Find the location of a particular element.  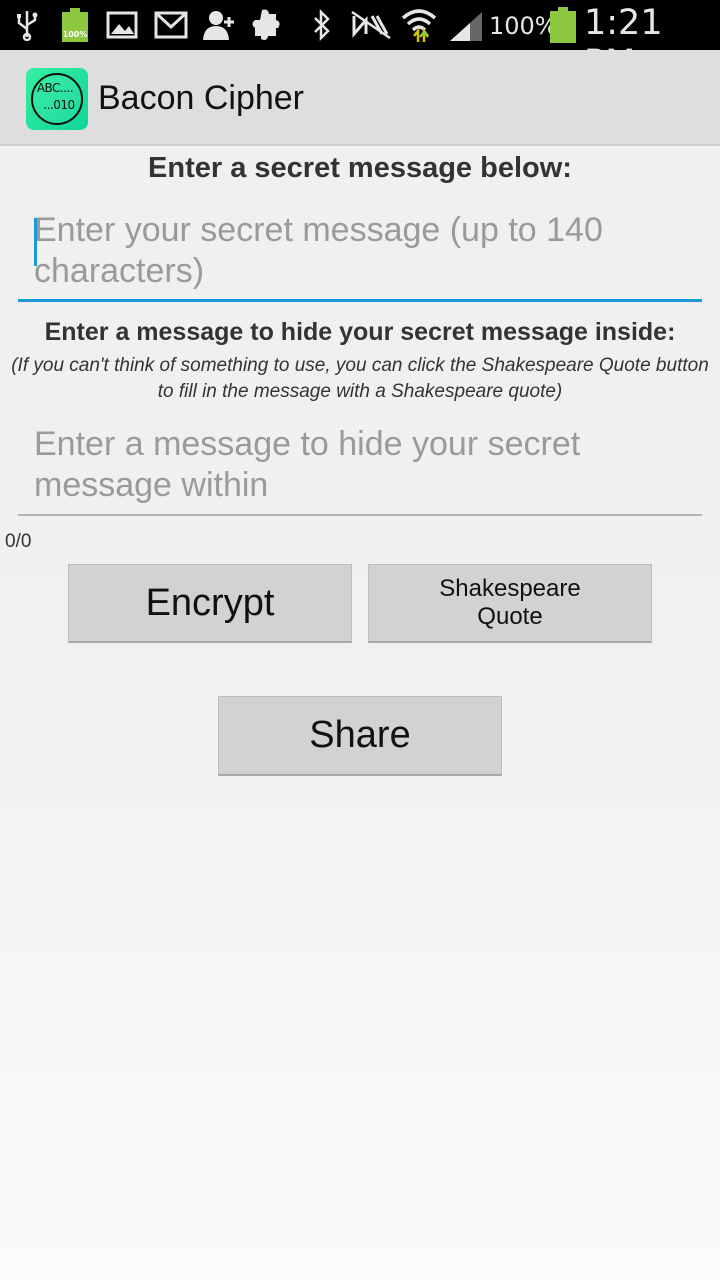

puzzle-app-icon is located at coordinates (266, 24).